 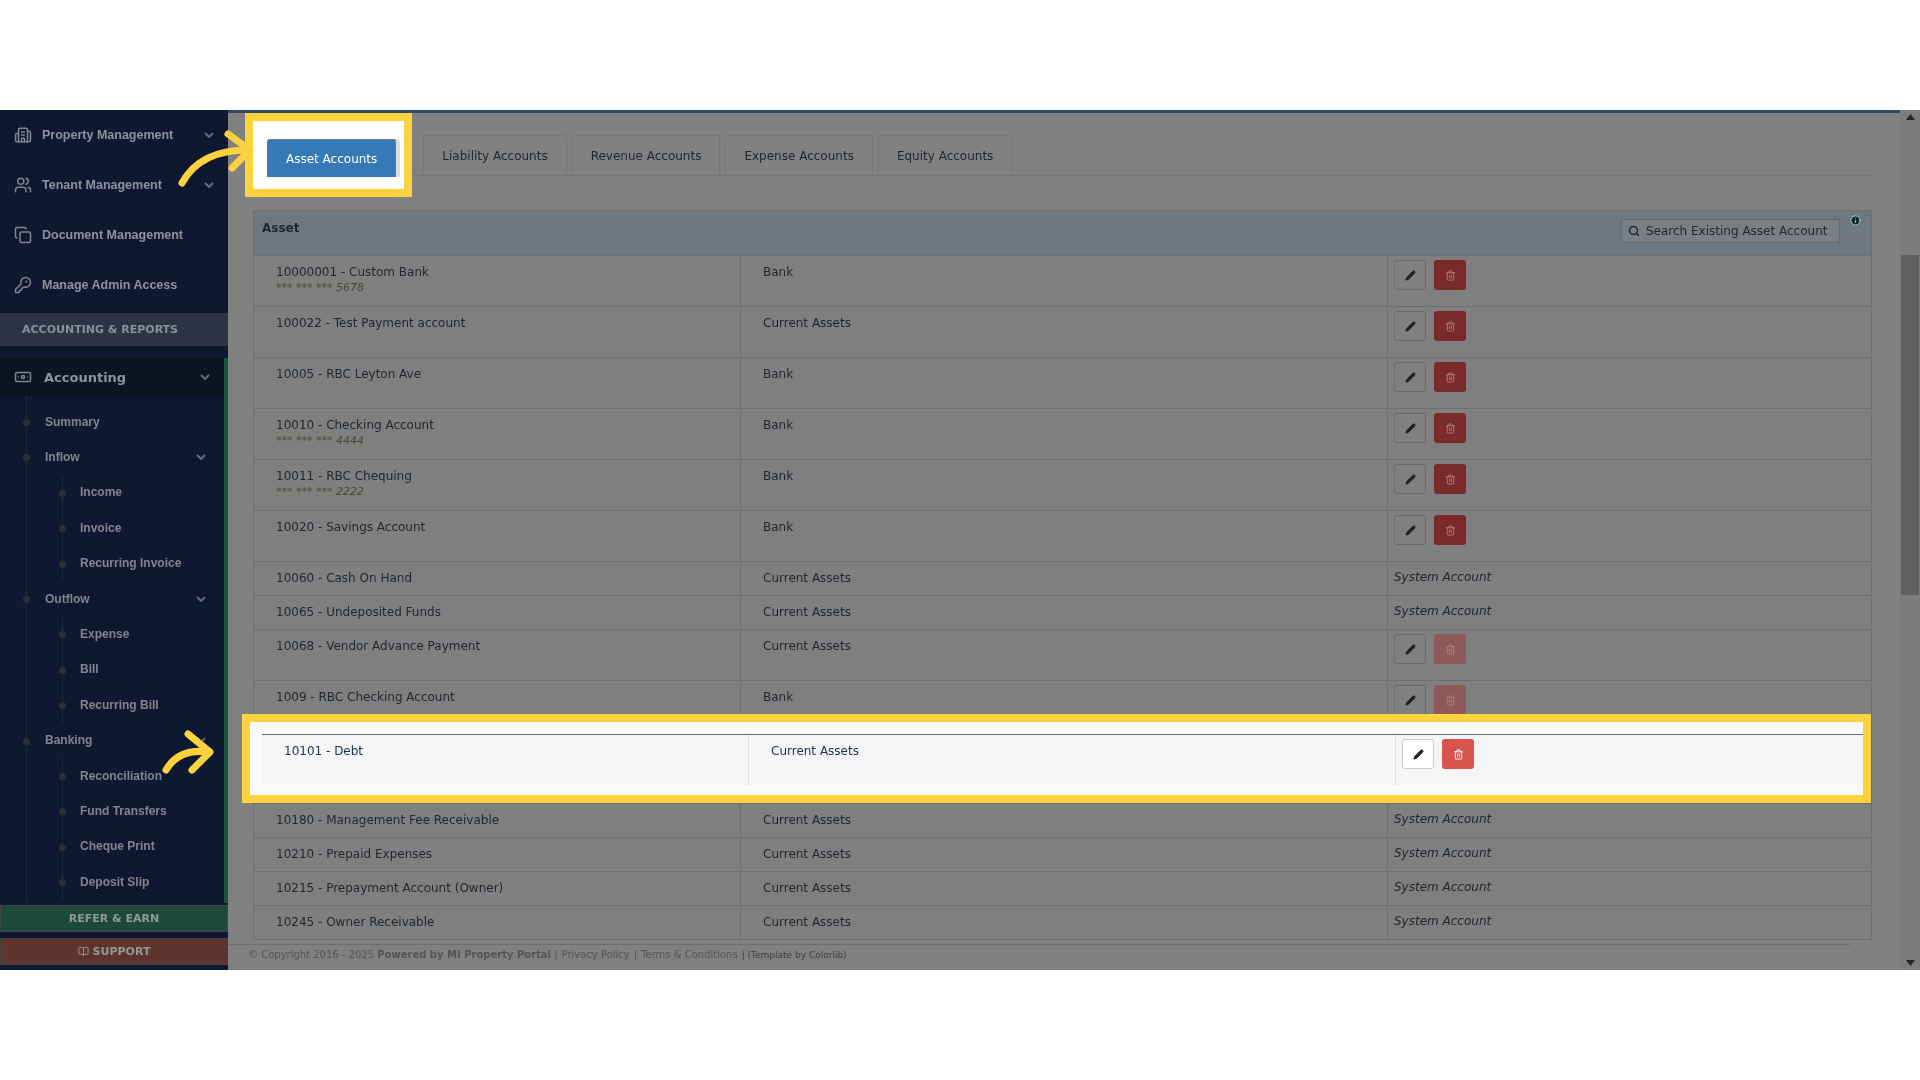 I want to click on credit-text: | (Template by Colorlib), so click(x=794, y=955).